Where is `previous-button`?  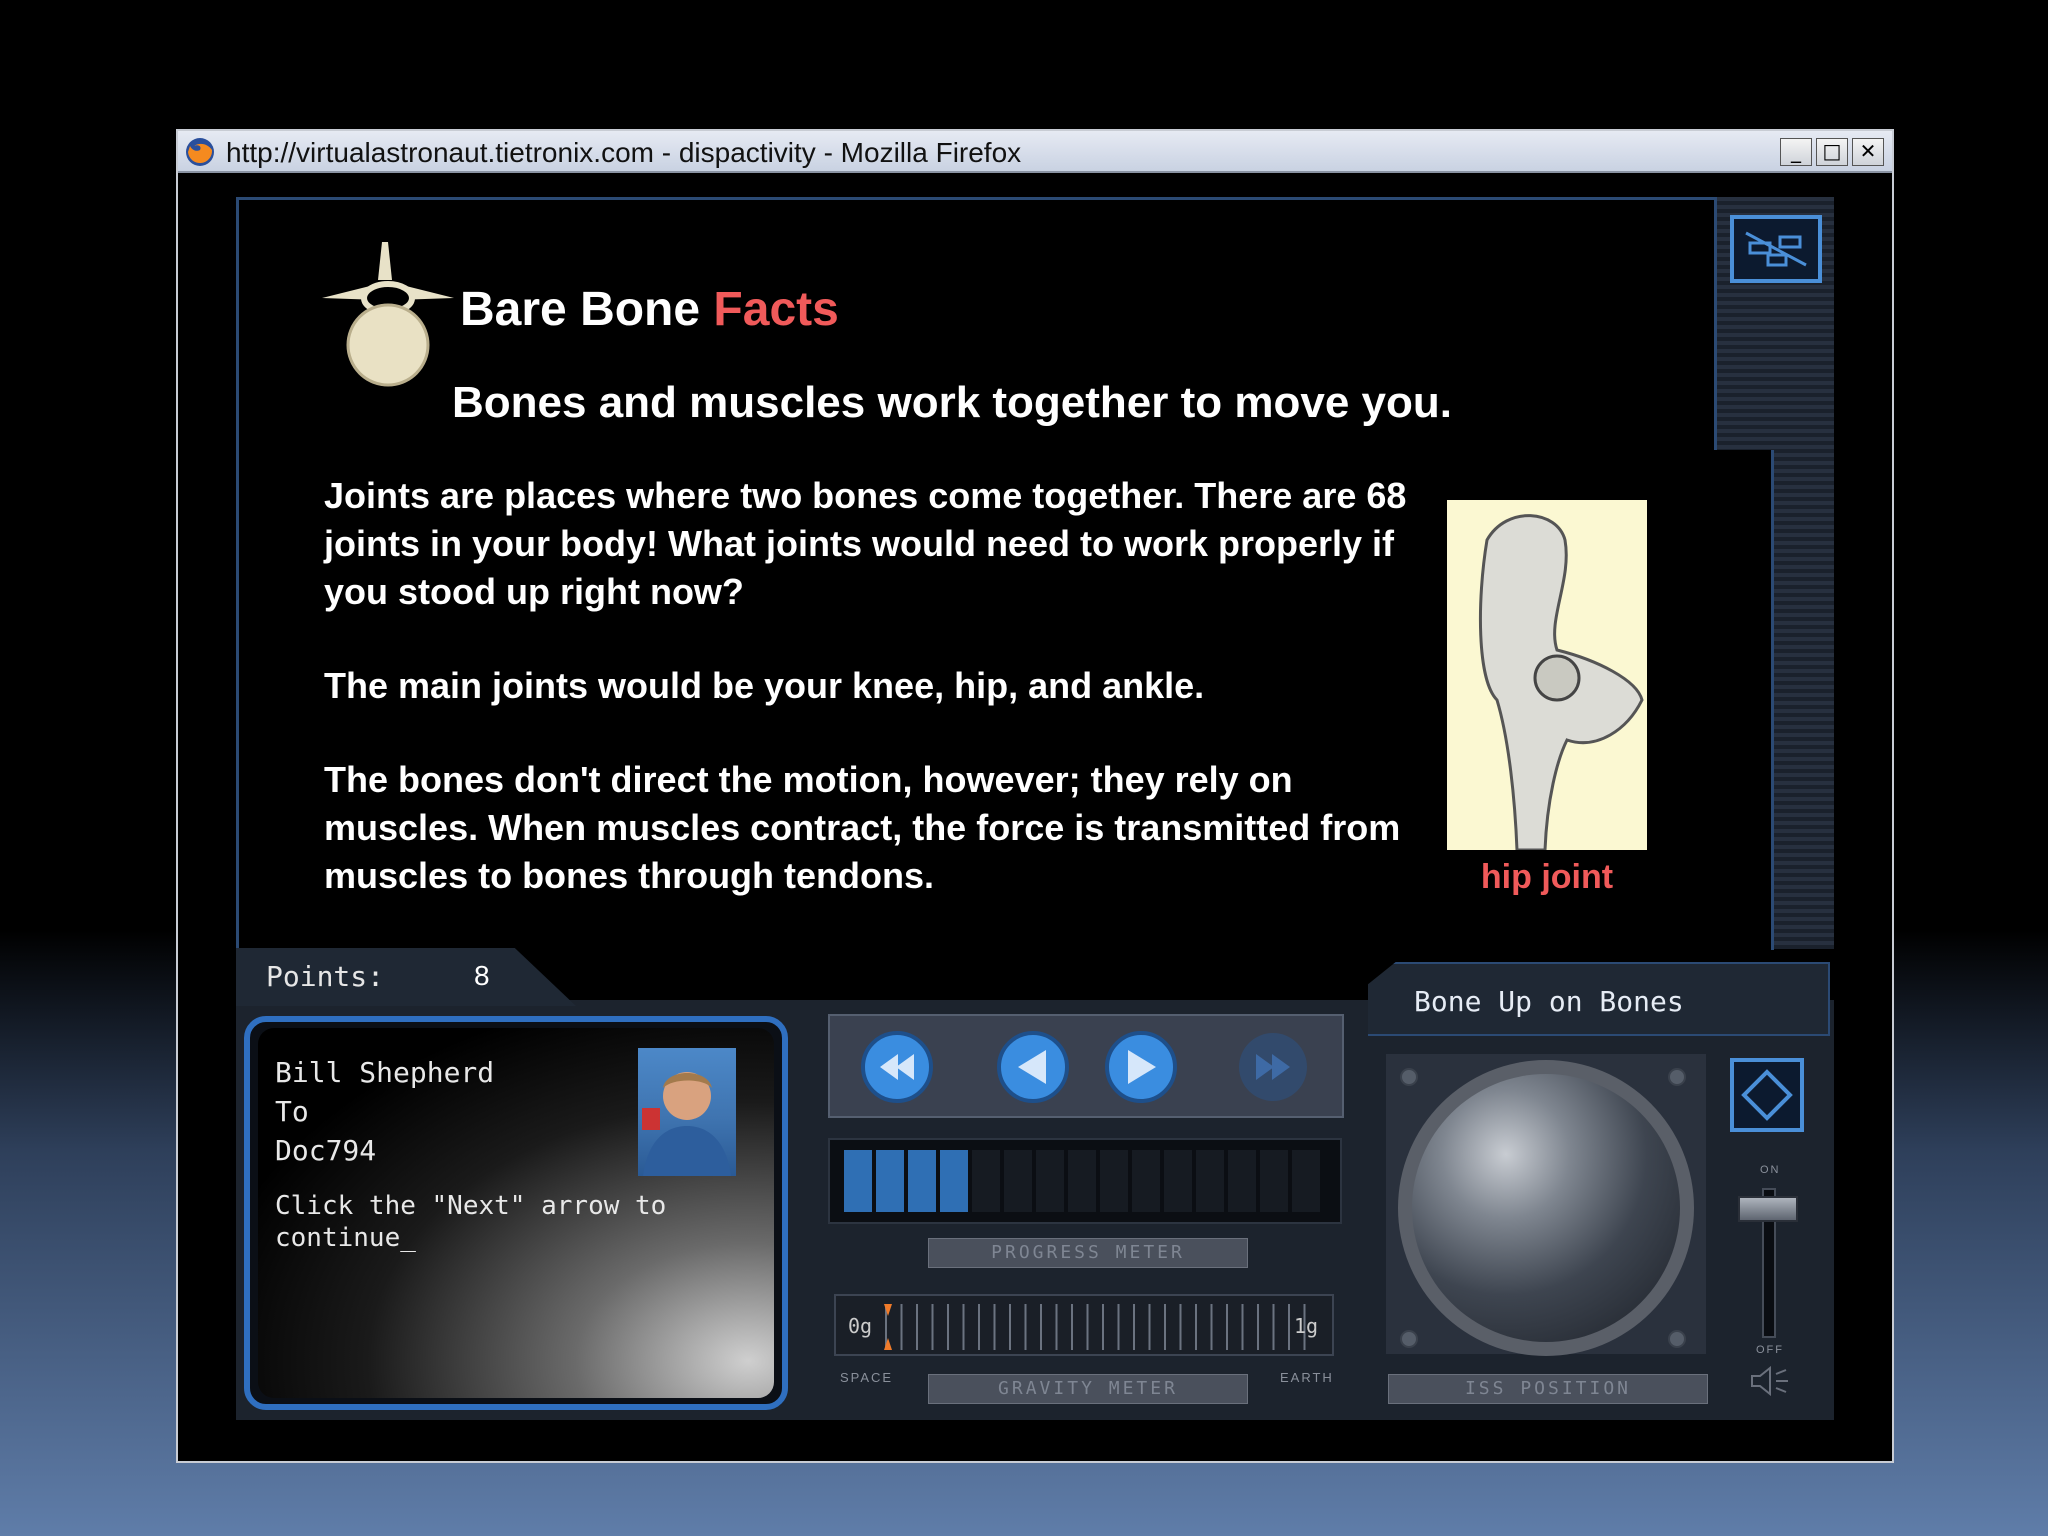
previous-button is located at coordinates (1033, 1067).